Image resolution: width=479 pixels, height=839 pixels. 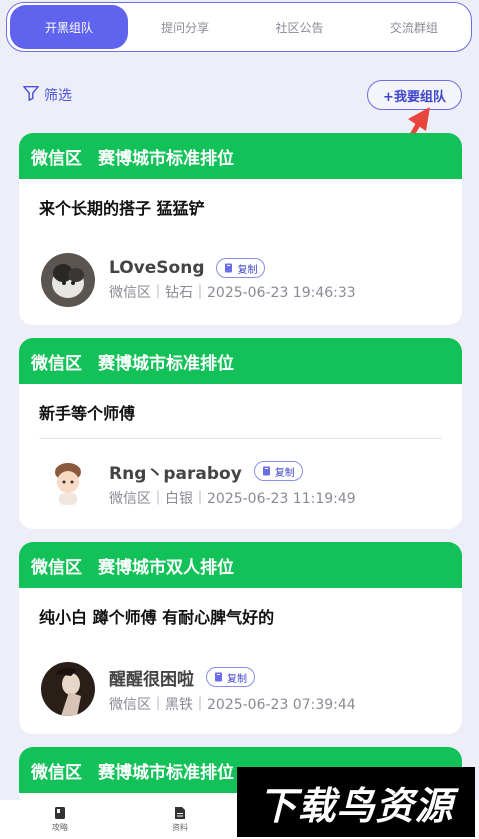 I want to click on username: LOveSong, so click(x=157, y=268).